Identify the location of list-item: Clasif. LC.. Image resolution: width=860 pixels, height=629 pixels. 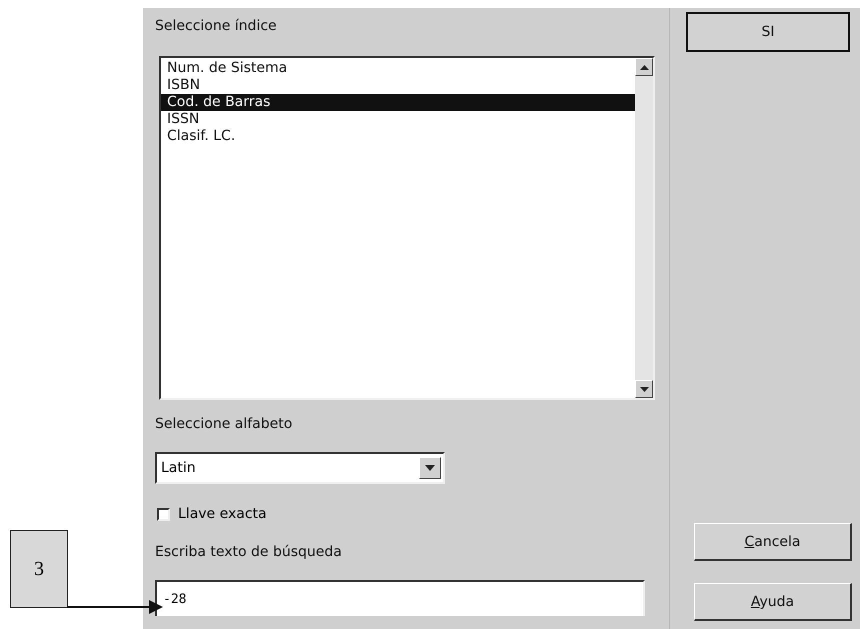
(398, 136).